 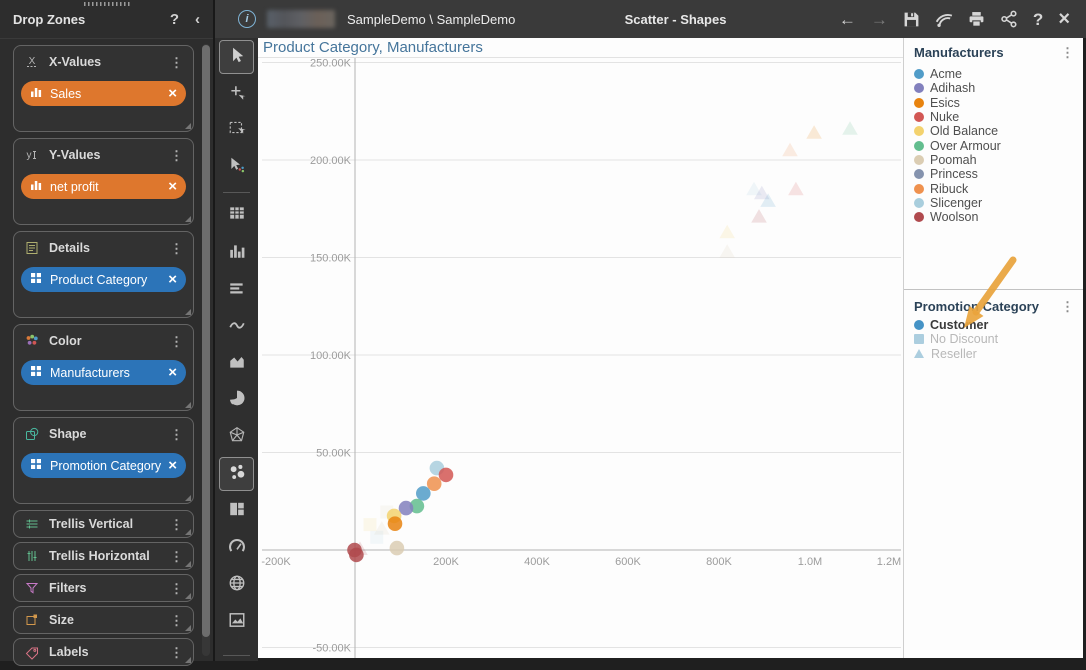 What do you see at coordinates (944, 19) in the screenshot?
I see `publish-icon` at bounding box center [944, 19].